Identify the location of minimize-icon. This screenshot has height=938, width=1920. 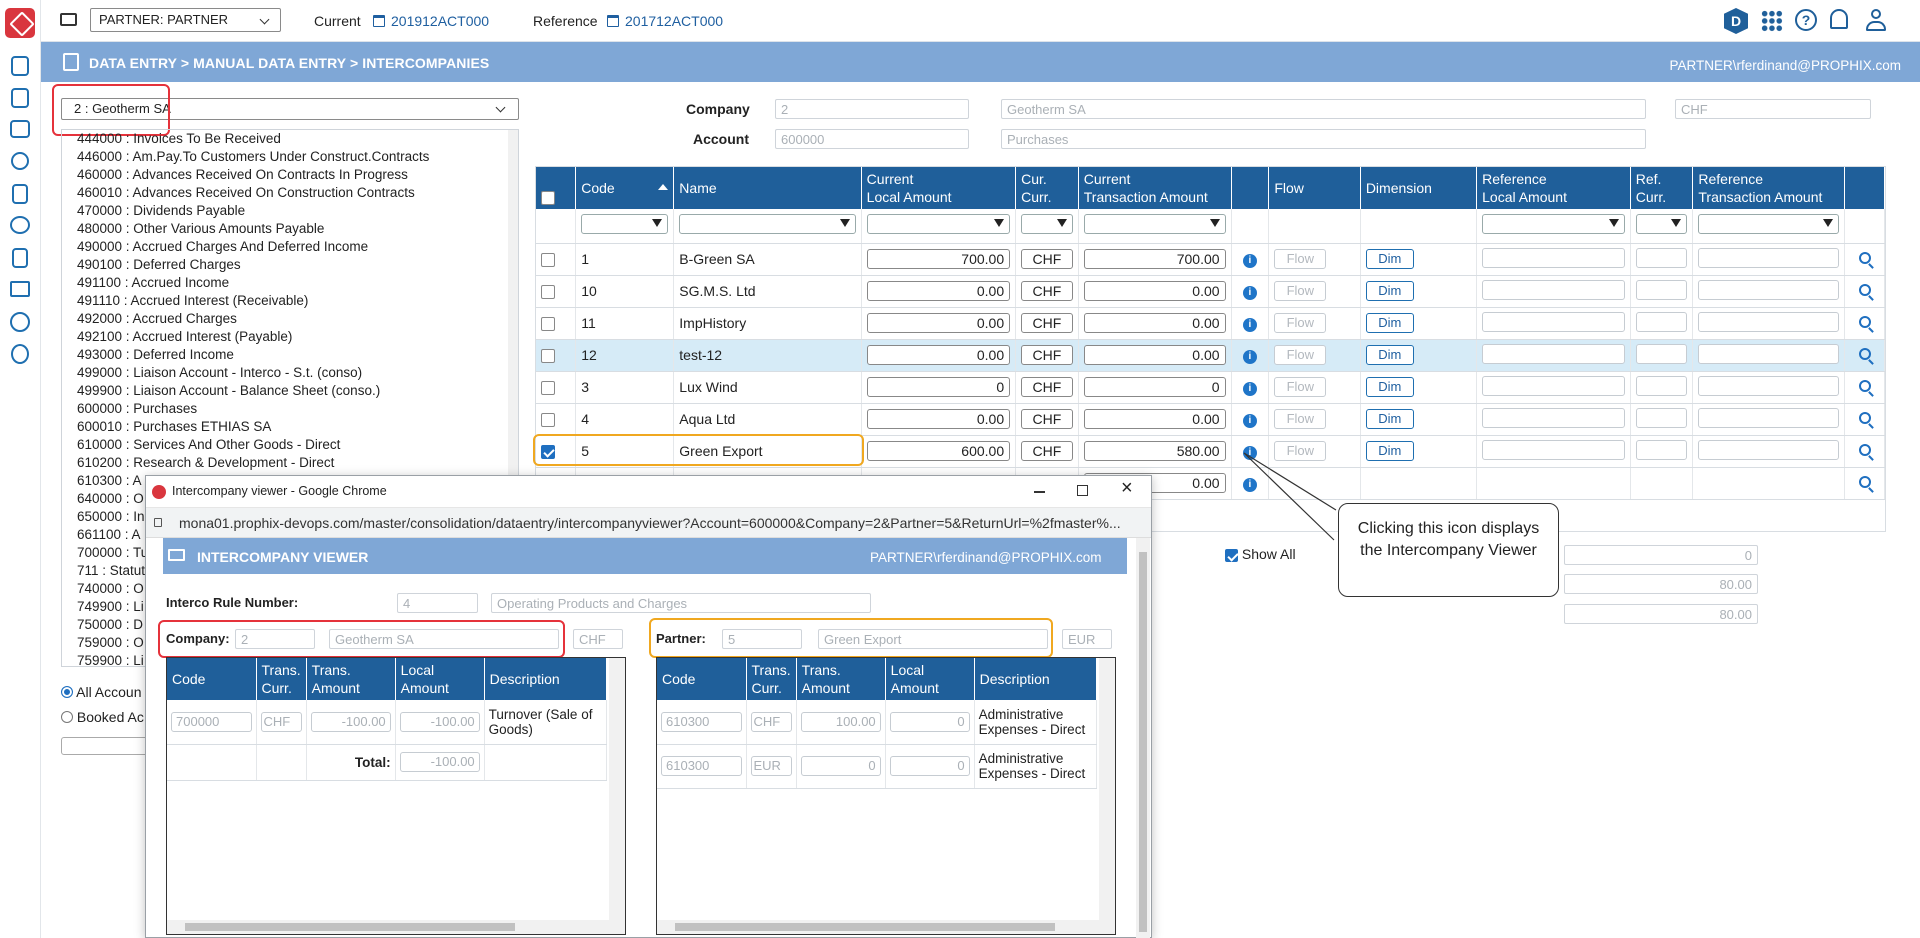
(1039, 492).